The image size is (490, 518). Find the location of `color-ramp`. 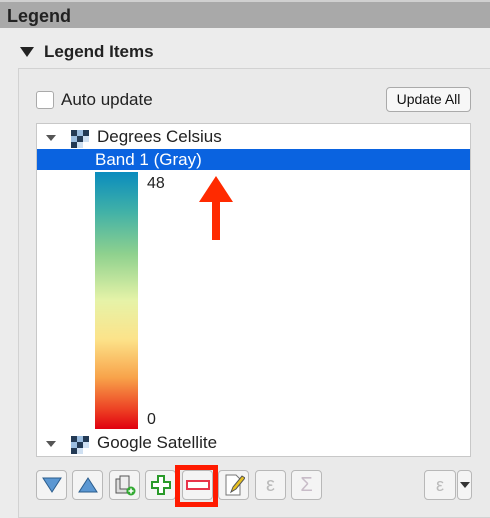

color-ramp is located at coordinates (116, 300).